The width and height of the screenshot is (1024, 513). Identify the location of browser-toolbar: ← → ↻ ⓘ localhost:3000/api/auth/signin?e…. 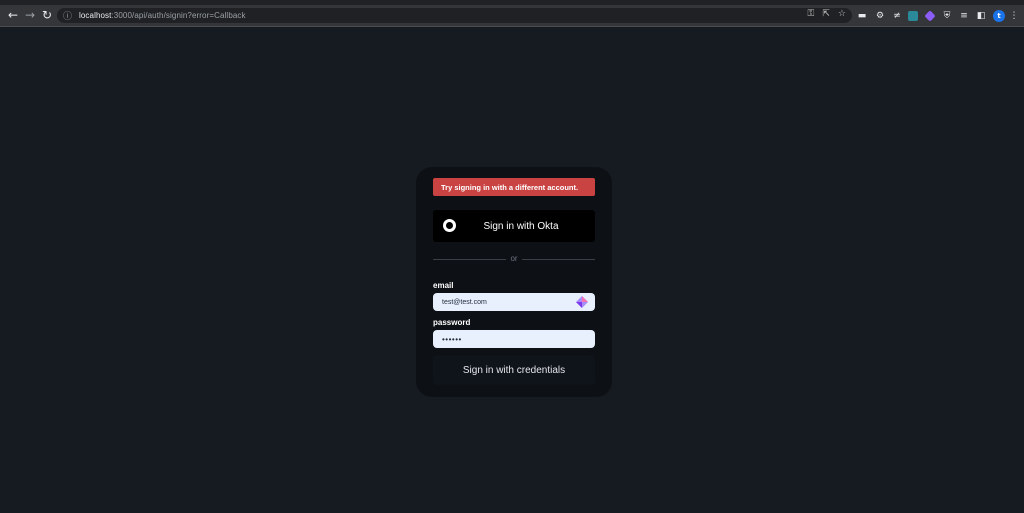
(512, 15).